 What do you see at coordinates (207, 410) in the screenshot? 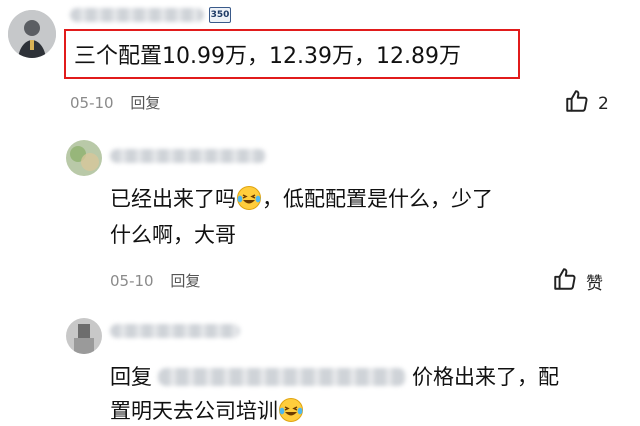
I see `comment-text-line: 置明天去公司培训` at bounding box center [207, 410].